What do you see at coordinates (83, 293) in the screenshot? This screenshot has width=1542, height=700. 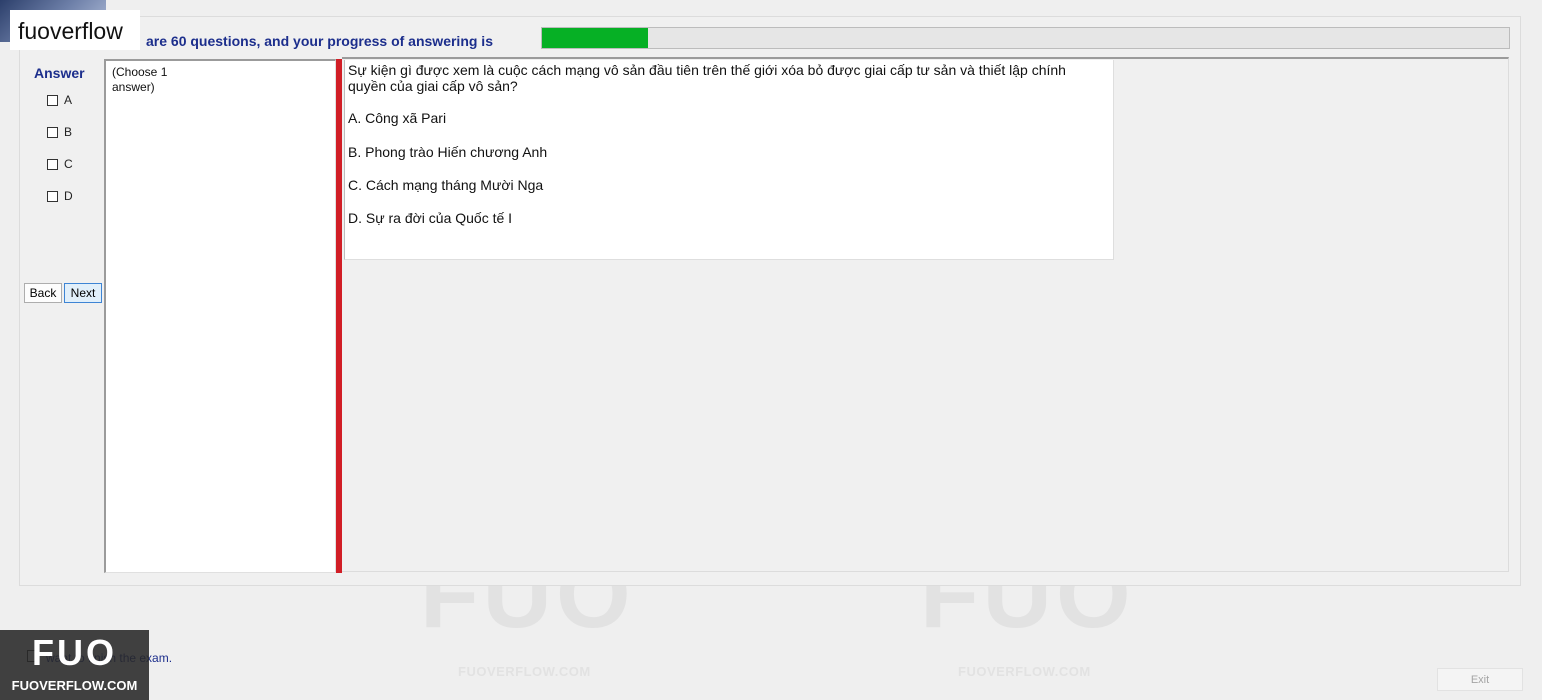 I see `next-button: Next` at bounding box center [83, 293].